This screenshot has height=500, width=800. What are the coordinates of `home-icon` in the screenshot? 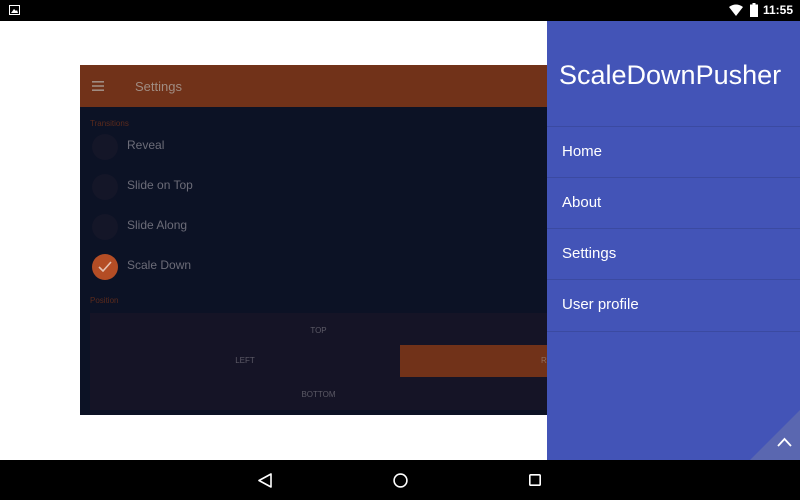 It's located at (400, 480).